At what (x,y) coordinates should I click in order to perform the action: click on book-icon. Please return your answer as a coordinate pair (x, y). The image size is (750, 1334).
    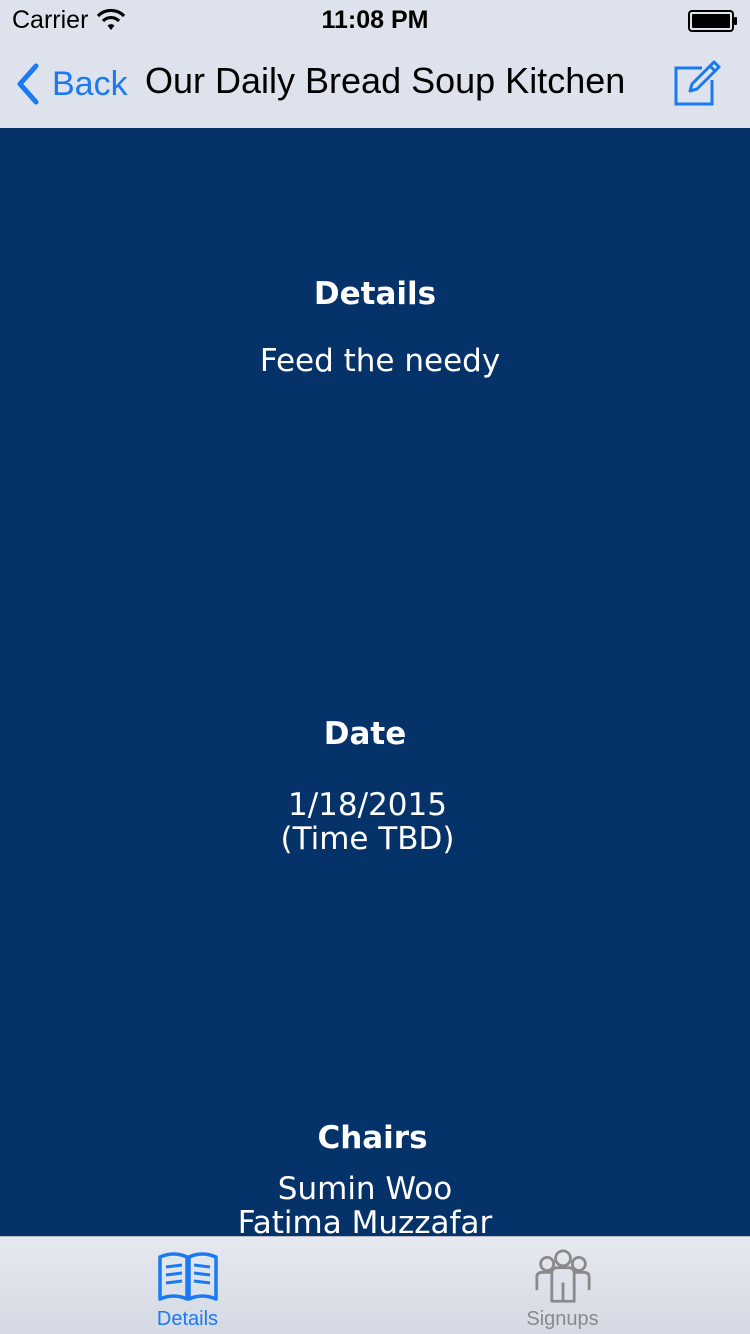
    Looking at the image, I should click on (187, 1276).